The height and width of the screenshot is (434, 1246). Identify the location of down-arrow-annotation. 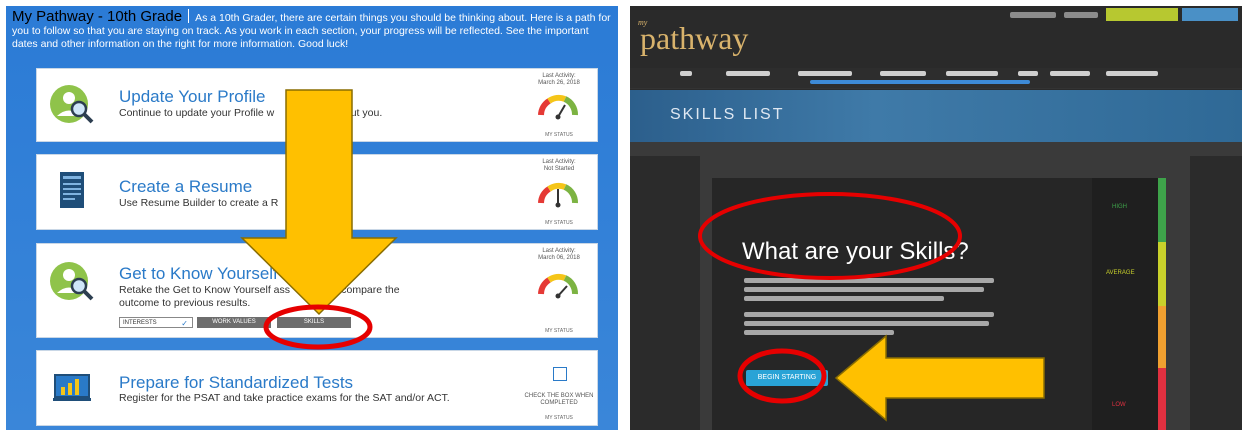
(319, 219).